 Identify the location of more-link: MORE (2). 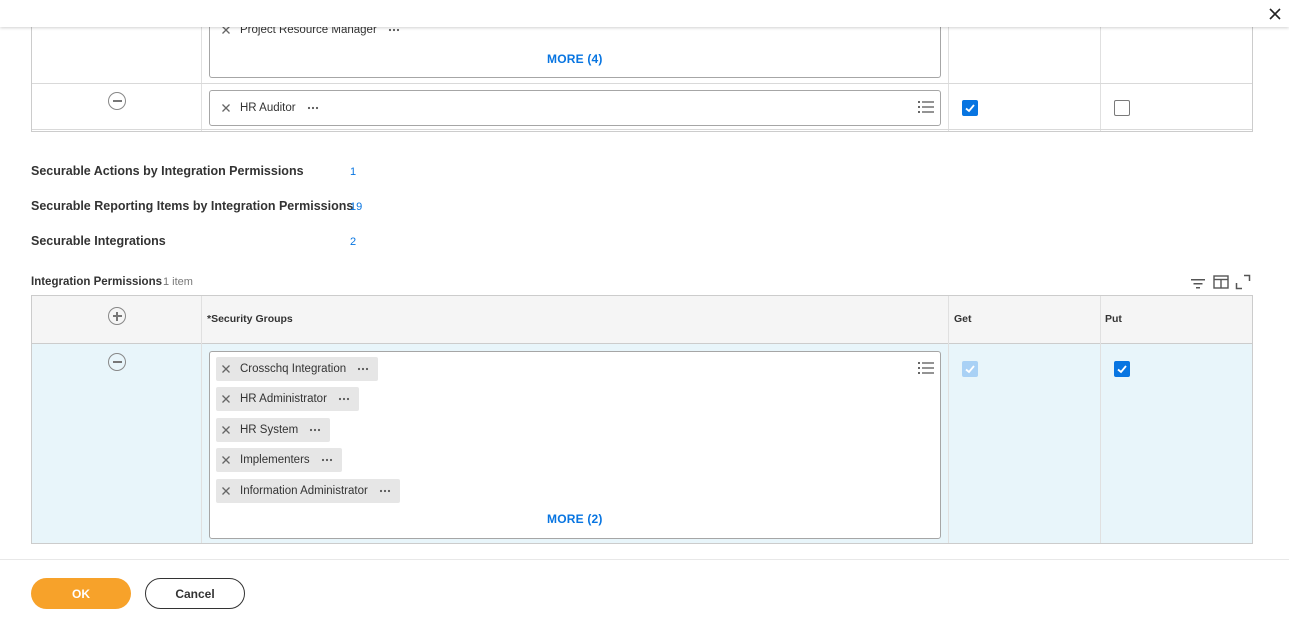
(575, 519).